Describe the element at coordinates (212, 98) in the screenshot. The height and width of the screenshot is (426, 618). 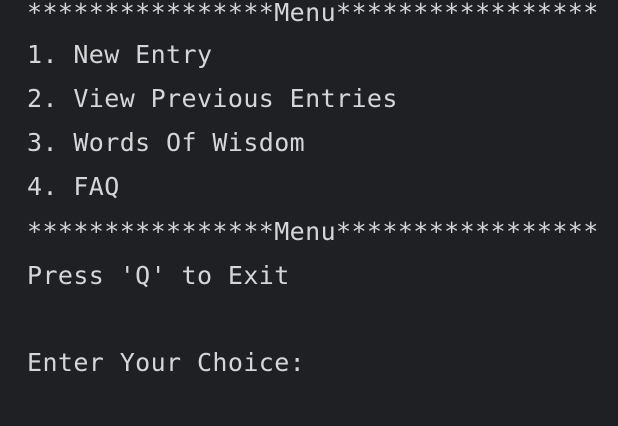
I see `menu-item-view-previous-entries: 2. View Previous Entries` at that location.